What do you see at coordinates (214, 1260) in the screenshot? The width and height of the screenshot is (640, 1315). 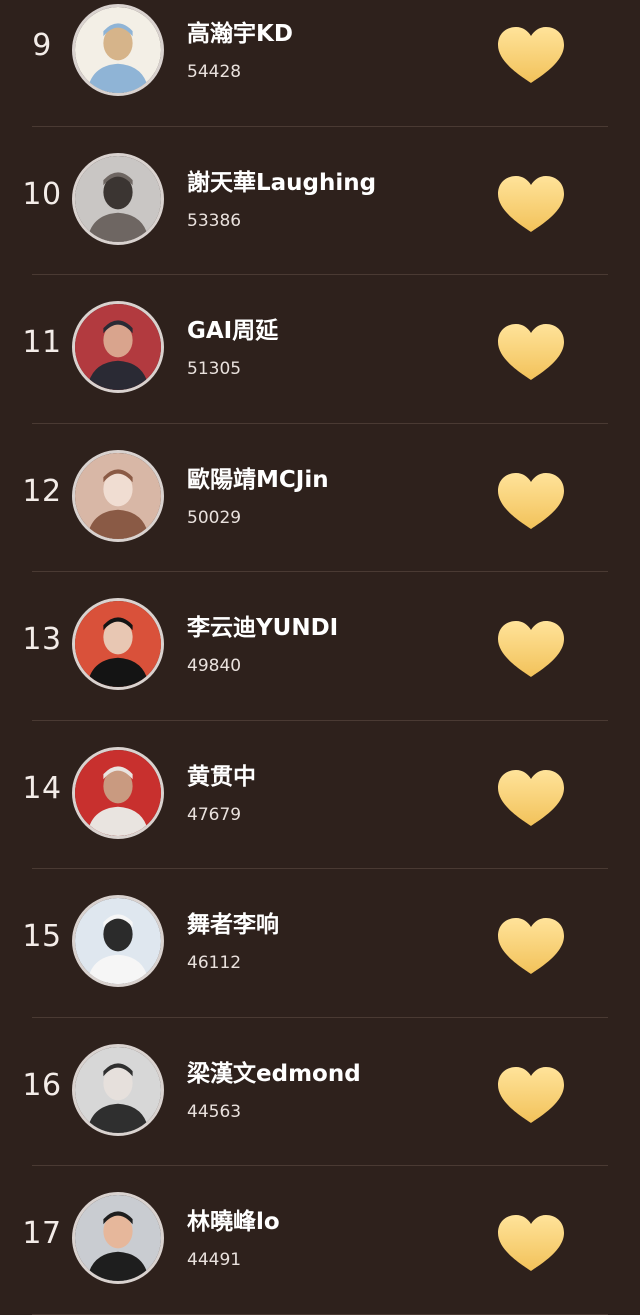 I see `vote-count: 44491` at bounding box center [214, 1260].